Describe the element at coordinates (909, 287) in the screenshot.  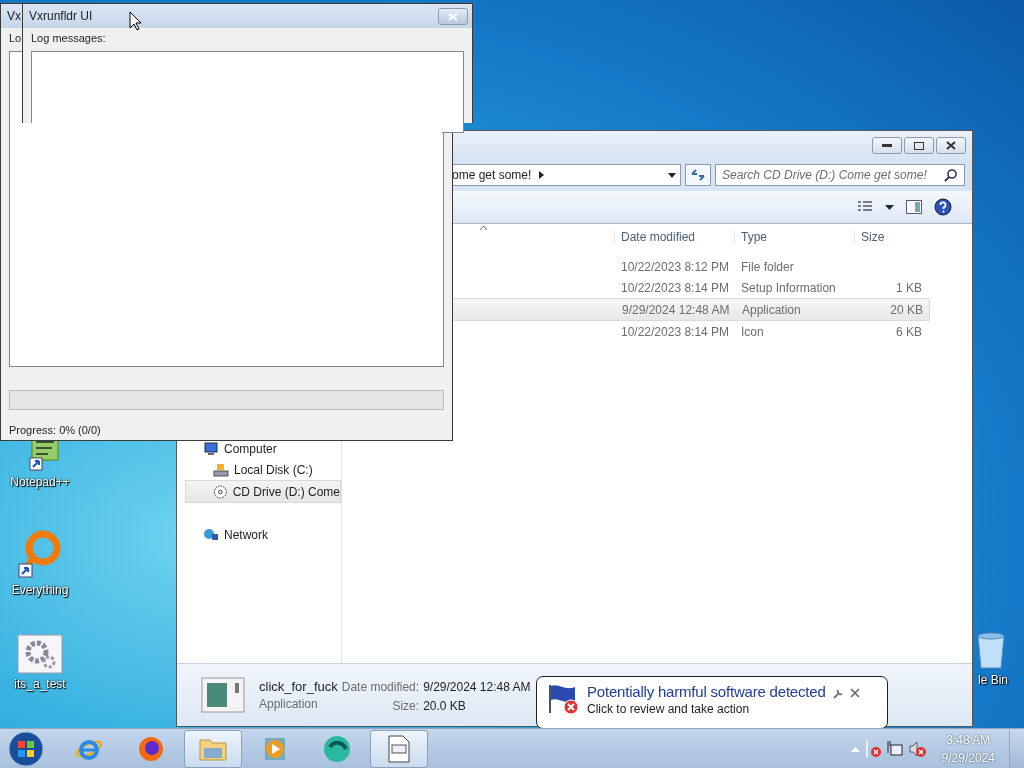
I see `size-cell-text: 1 KB` at that location.